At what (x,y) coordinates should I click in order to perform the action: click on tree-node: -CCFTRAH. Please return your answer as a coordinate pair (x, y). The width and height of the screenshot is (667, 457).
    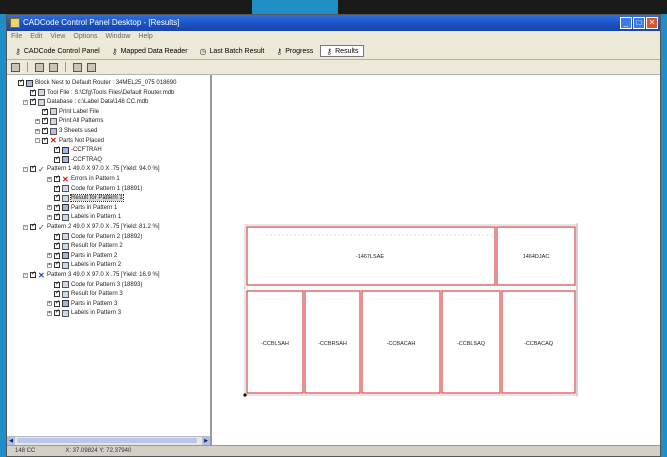
    Looking at the image, I should click on (74, 149).